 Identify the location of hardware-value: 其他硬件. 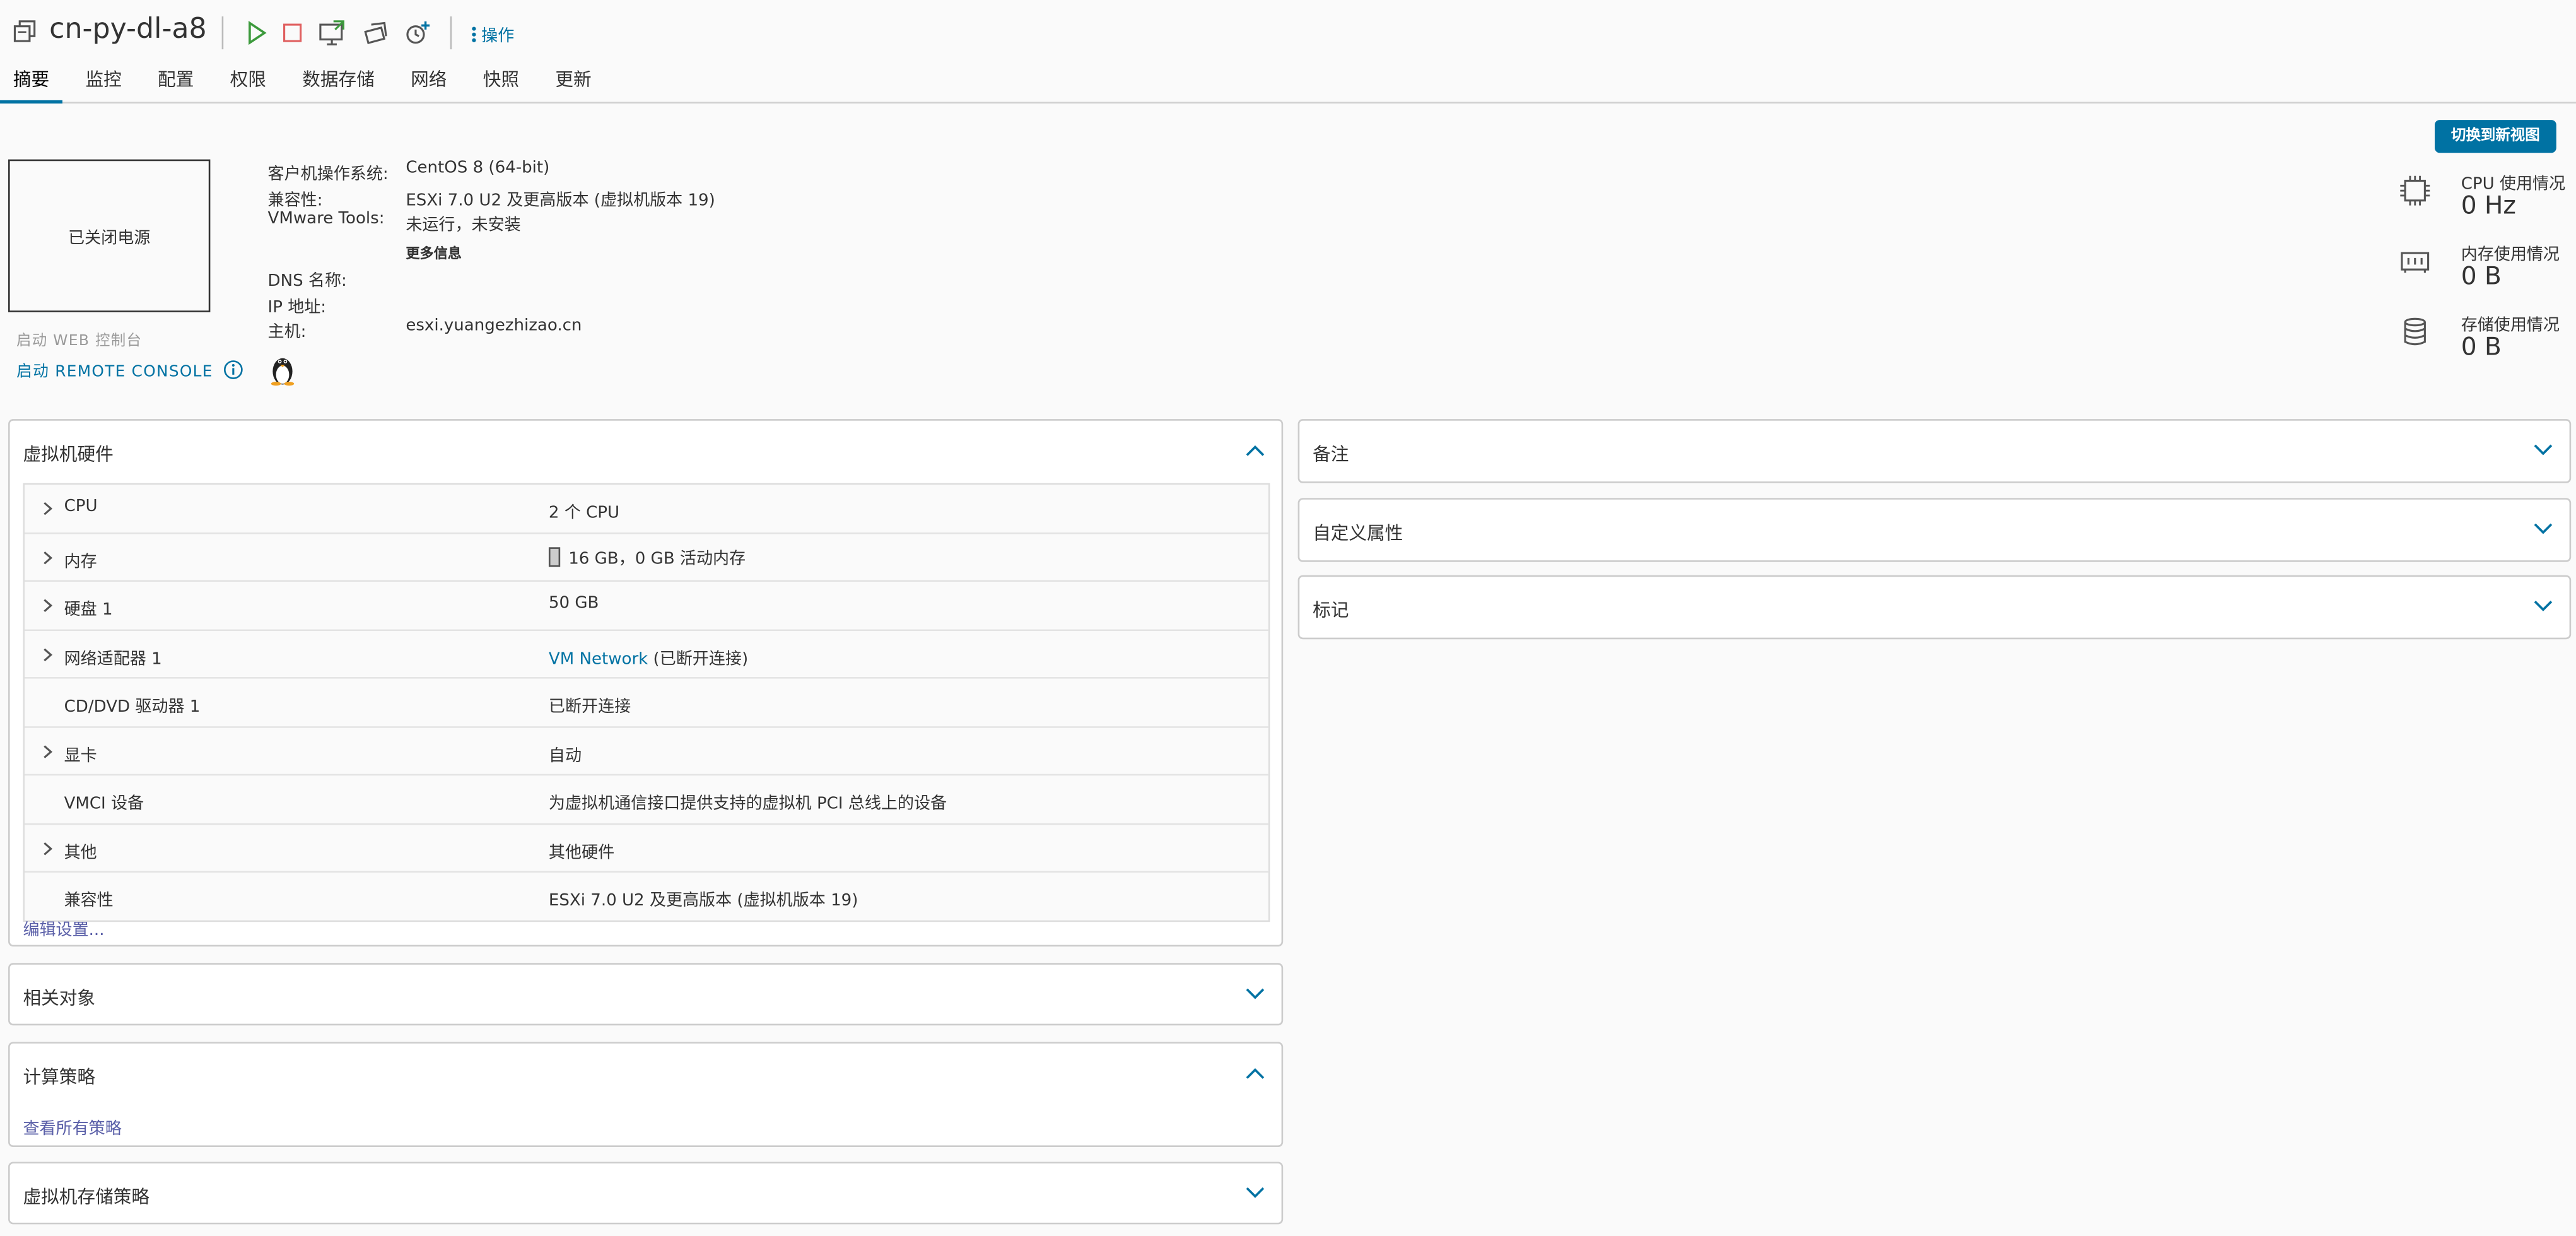
(581, 853).